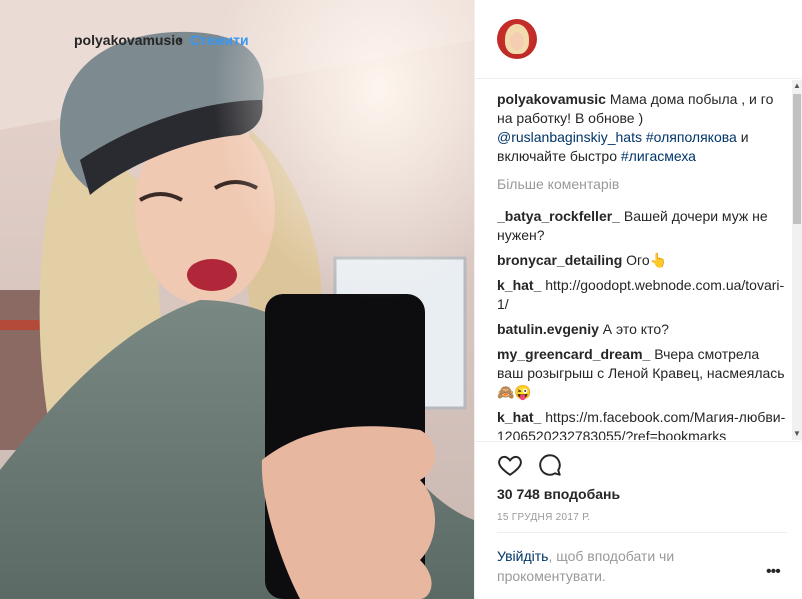 Image resolution: width=802 pixels, height=599 pixels. Describe the element at coordinates (638, 39) in the screenshot. I see `post-header` at that location.